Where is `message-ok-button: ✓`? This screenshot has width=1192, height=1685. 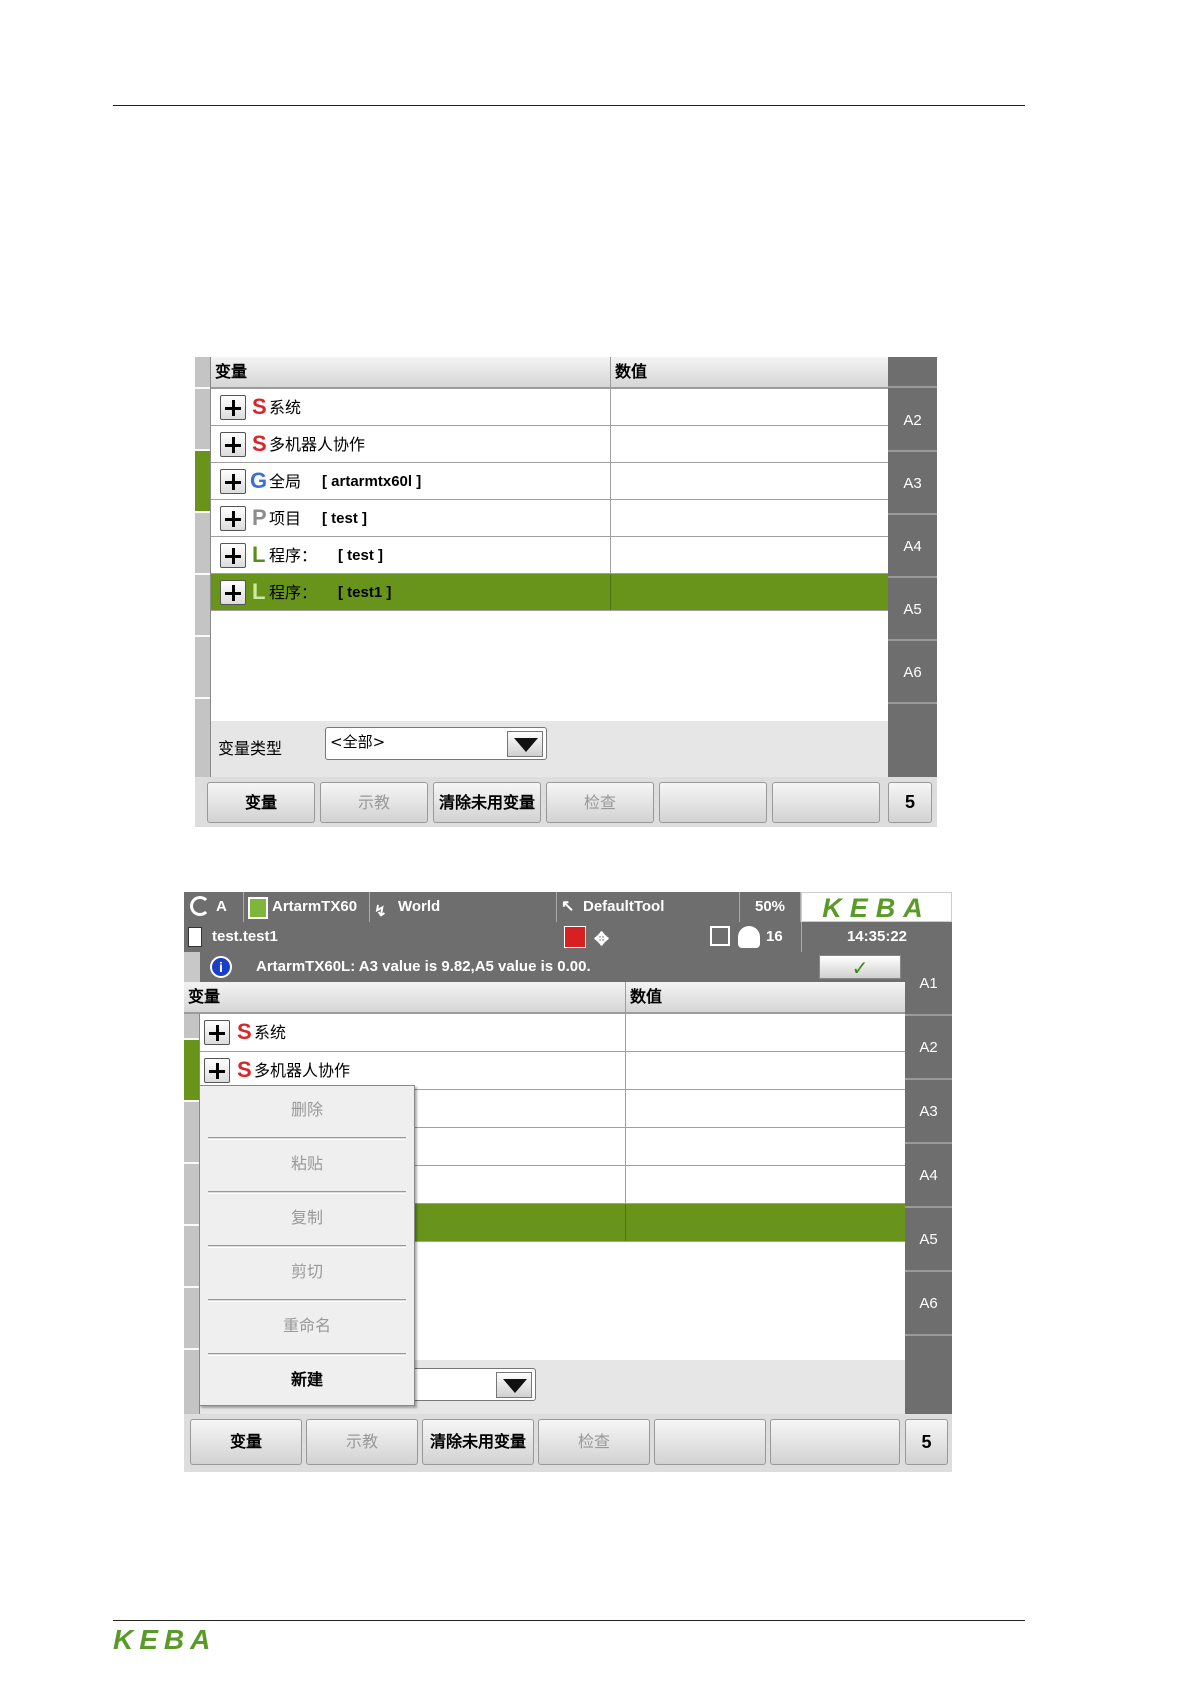 message-ok-button: ✓ is located at coordinates (860, 967).